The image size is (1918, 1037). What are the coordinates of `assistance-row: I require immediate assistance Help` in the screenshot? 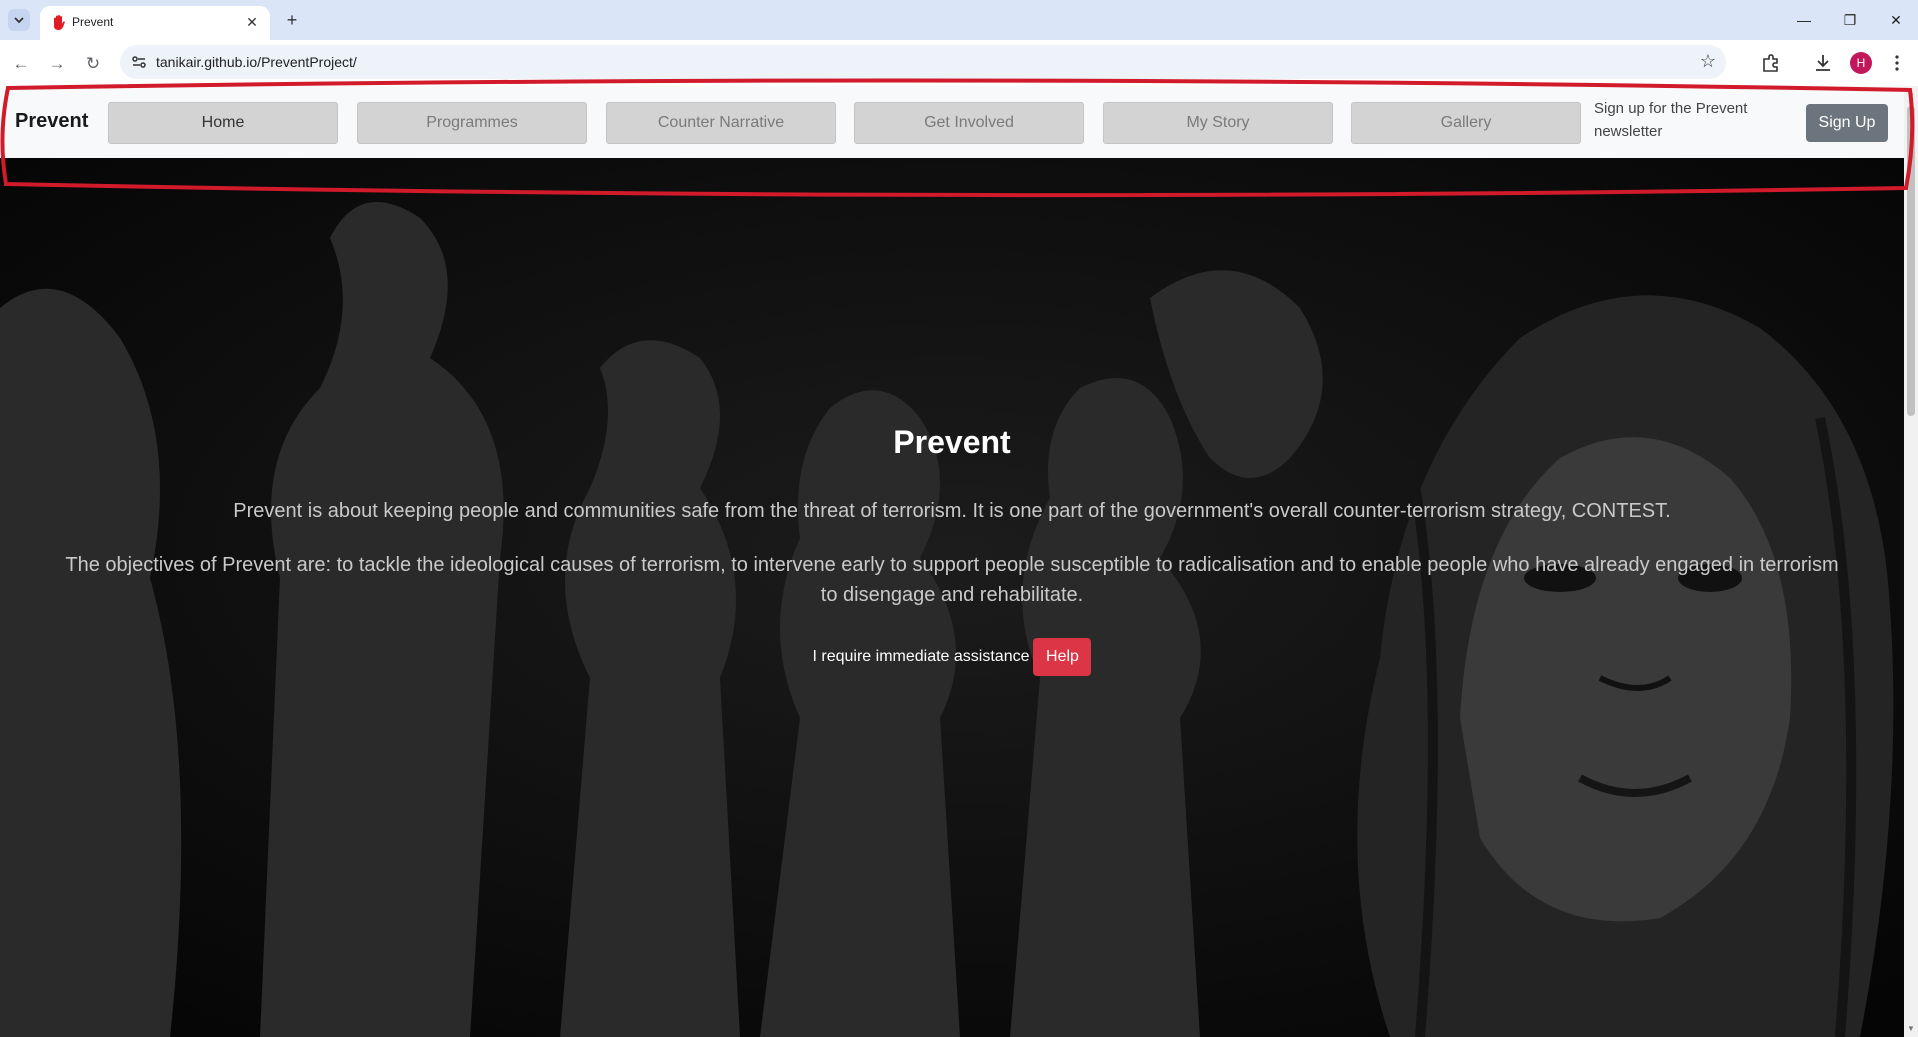 It's located at (952, 658).